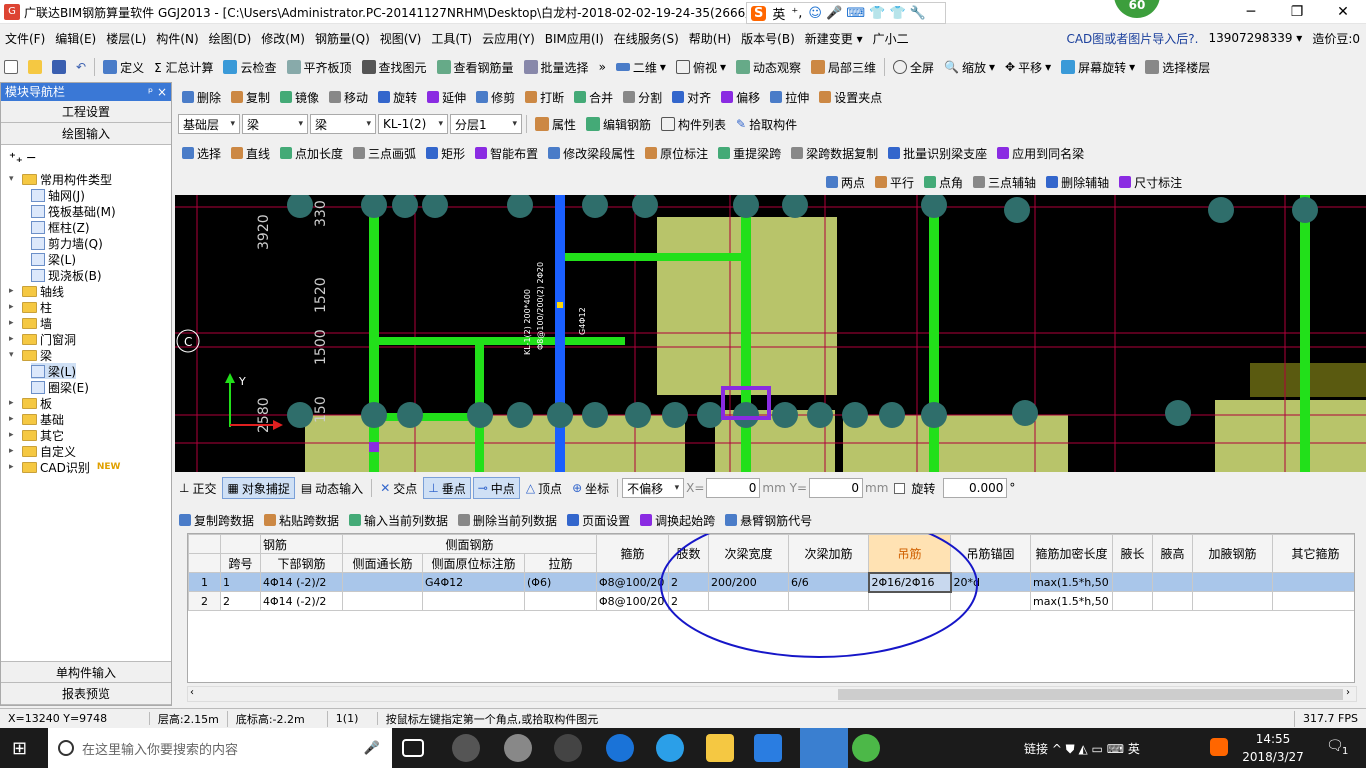 The width and height of the screenshot is (1366, 768). I want to click on edit-button-11: 偏移, so click(740, 97).